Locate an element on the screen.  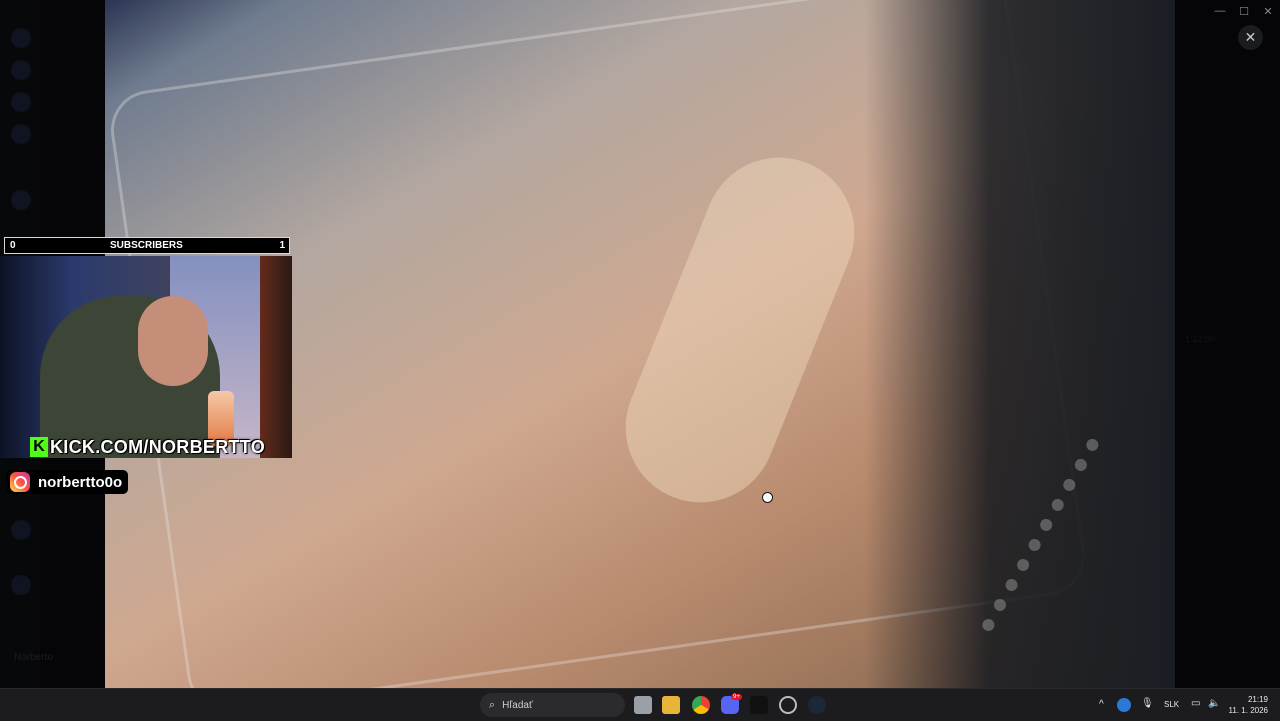
taskbar-search: ⌕ Hľadať is located at coordinates (552, 705).